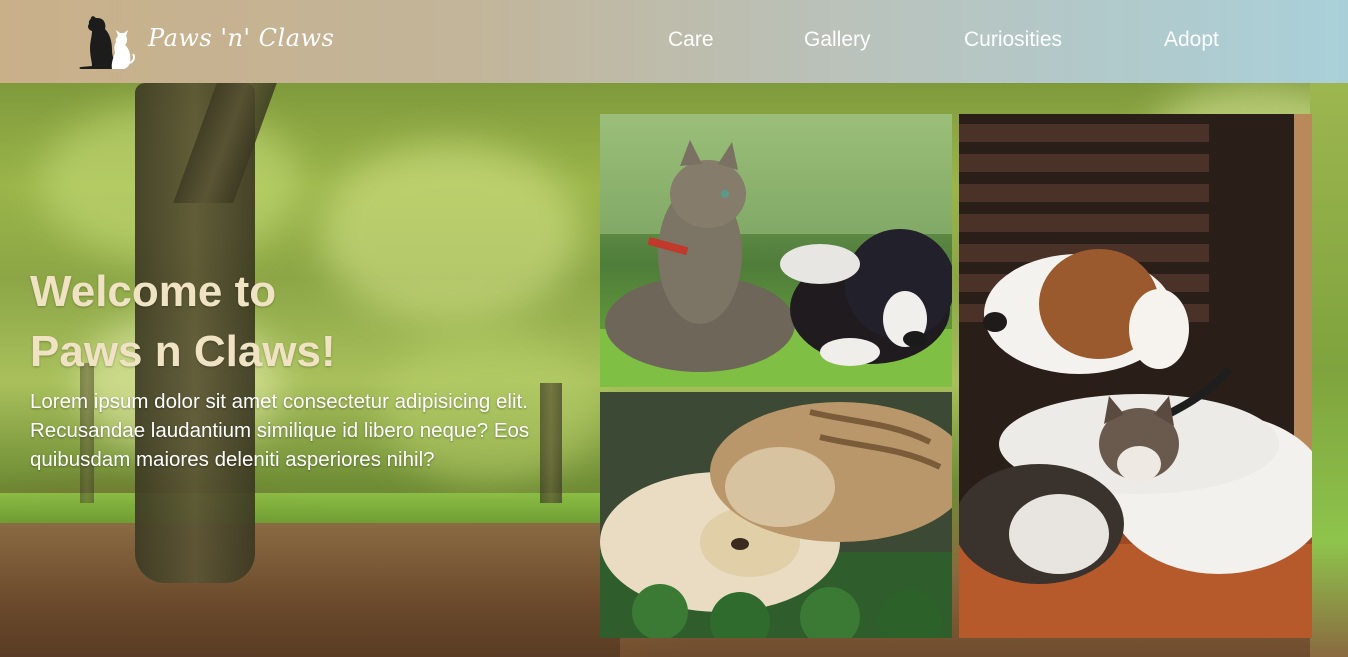 The image size is (1348, 657). I want to click on nav-link-gallery: Gallery, so click(837, 40).